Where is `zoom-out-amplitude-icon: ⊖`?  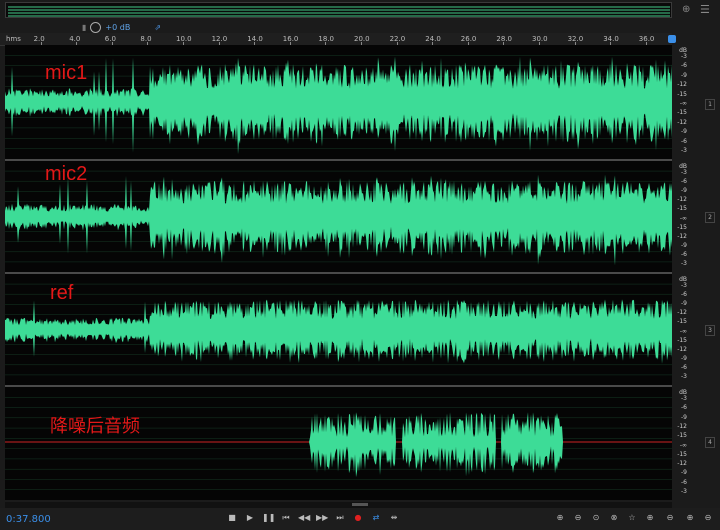
zoom-out-amplitude-icon: ⊖ is located at coordinates (578, 518).